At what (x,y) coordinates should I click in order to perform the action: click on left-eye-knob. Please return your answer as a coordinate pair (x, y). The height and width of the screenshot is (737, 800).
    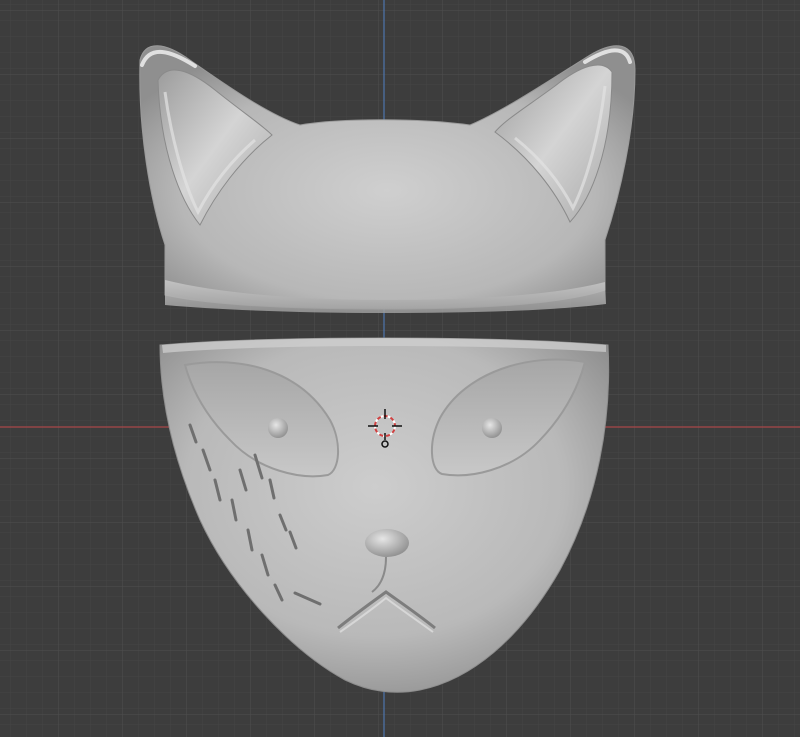
    Looking at the image, I should click on (278, 428).